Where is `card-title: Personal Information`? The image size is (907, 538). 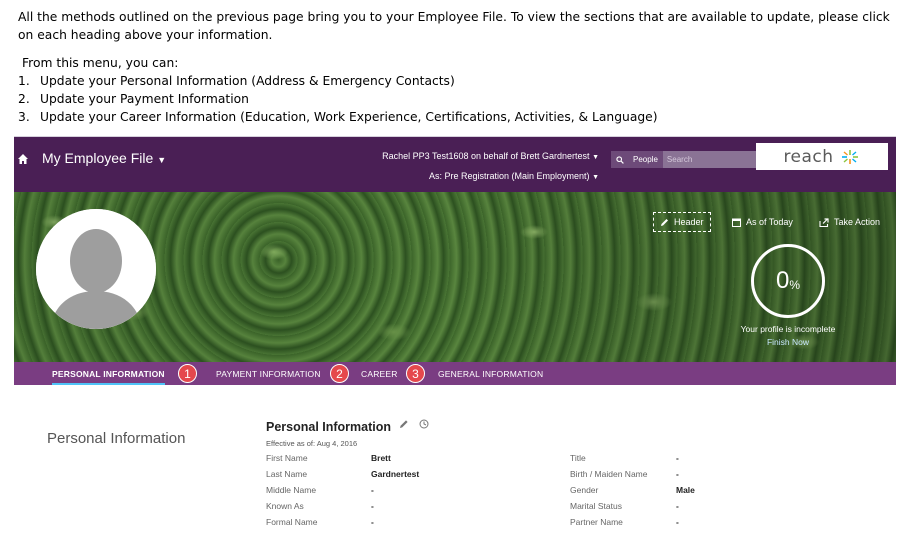
card-title: Personal Information is located at coordinates (329, 427).